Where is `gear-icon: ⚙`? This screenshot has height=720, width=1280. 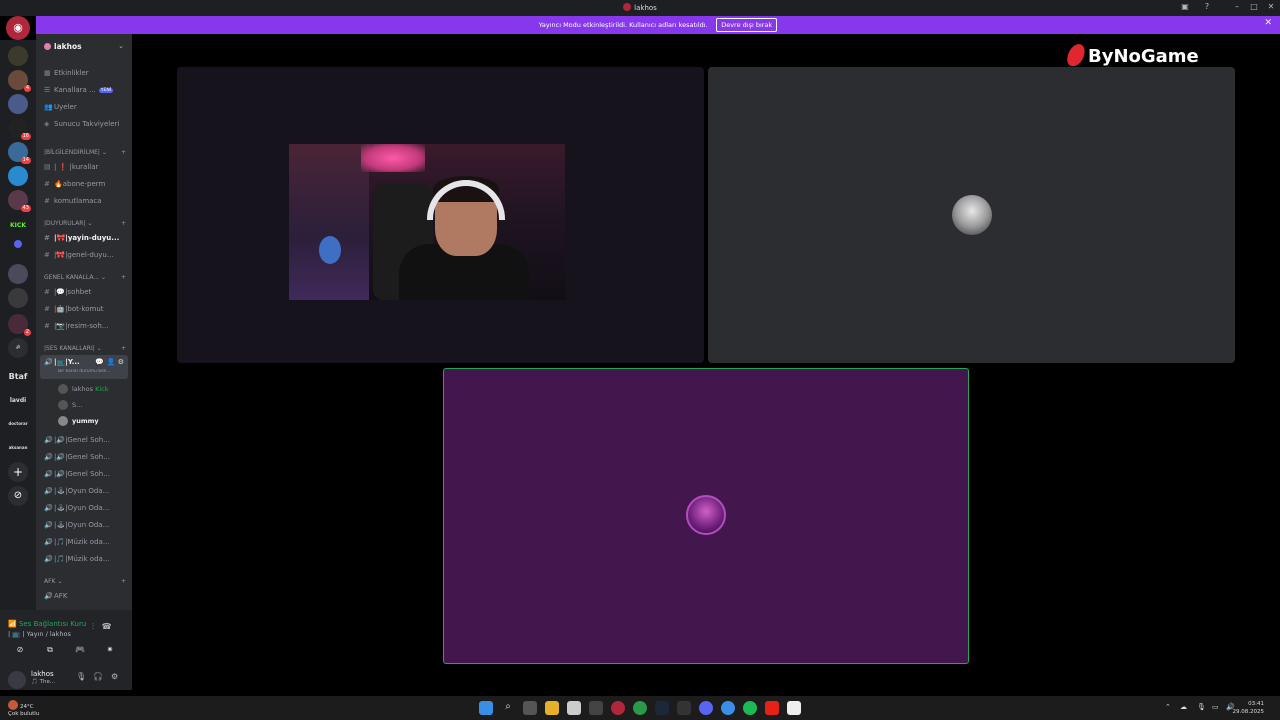
gear-icon: ⚙ is located at coordinates (114, 676).